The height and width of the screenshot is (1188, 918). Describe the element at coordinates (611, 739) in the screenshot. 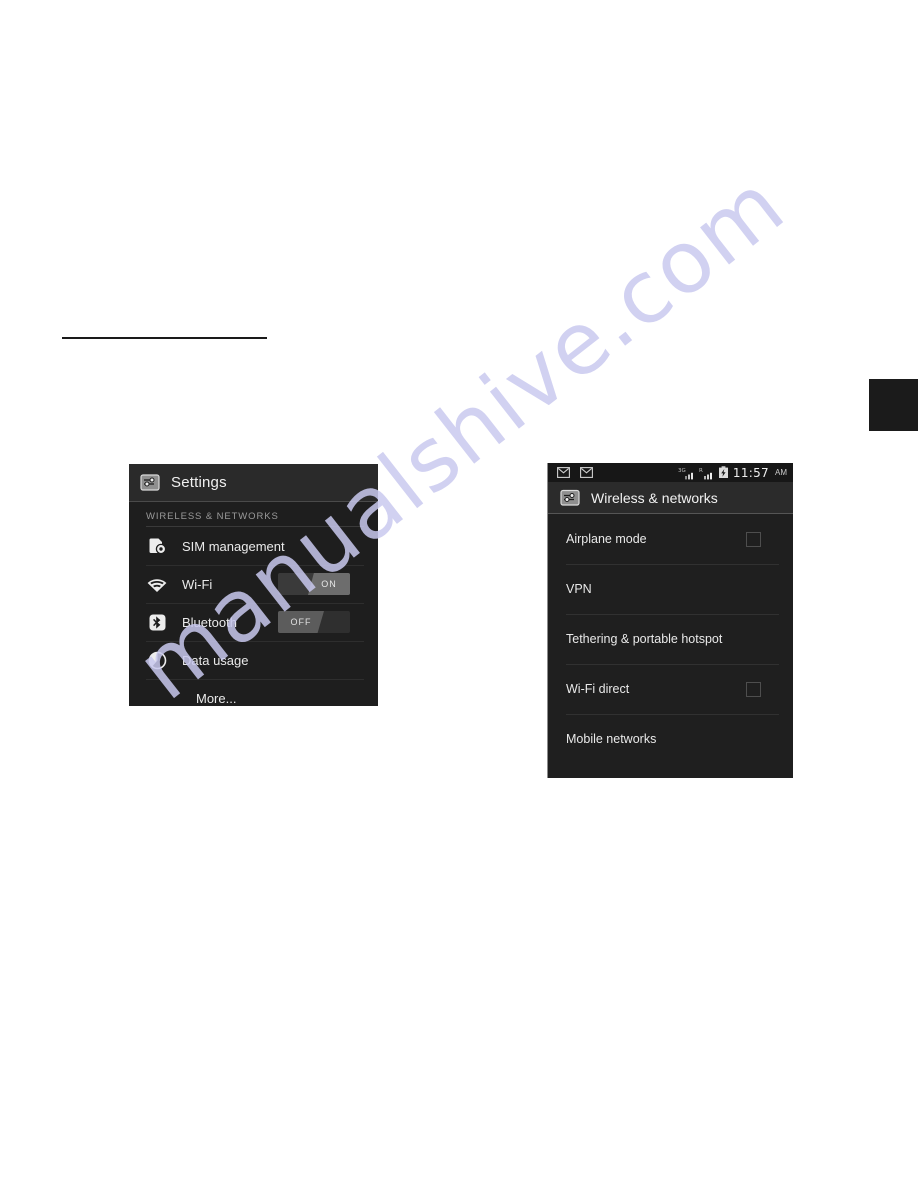

I see `wireless-row-label: Mobile networks` at that location.